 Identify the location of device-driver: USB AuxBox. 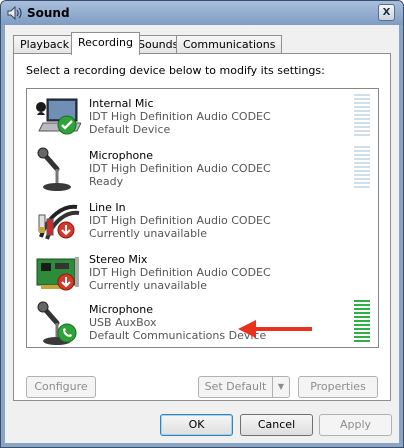
(123, 322).